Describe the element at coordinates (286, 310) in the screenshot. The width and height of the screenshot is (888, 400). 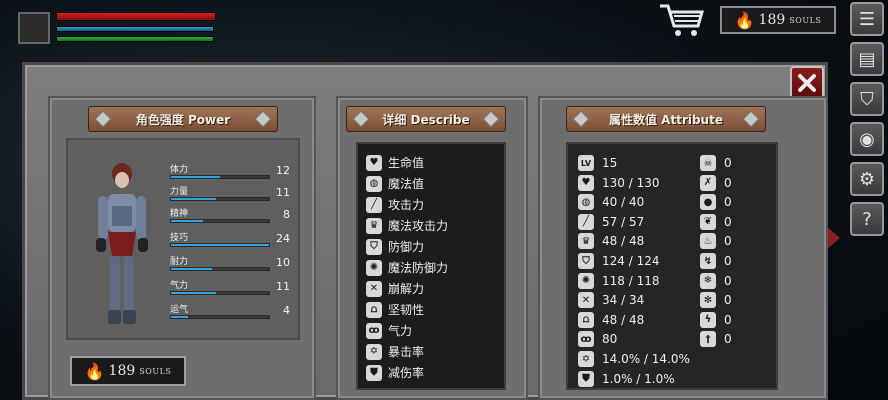
I see `stat-value: 4` at that location.